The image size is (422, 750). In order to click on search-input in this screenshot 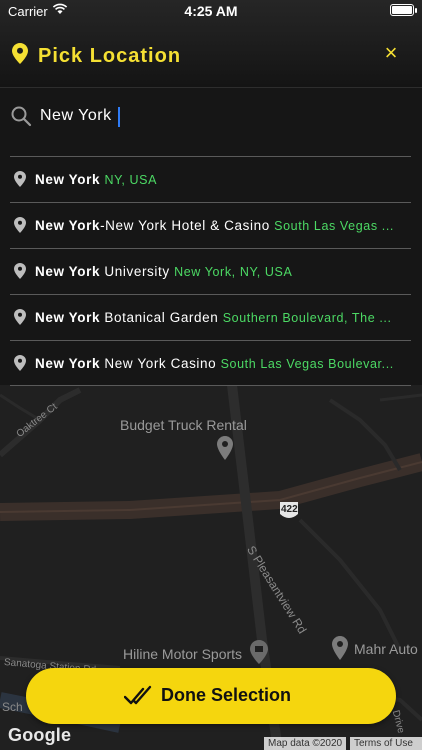, I will do `click(220, 116)`.